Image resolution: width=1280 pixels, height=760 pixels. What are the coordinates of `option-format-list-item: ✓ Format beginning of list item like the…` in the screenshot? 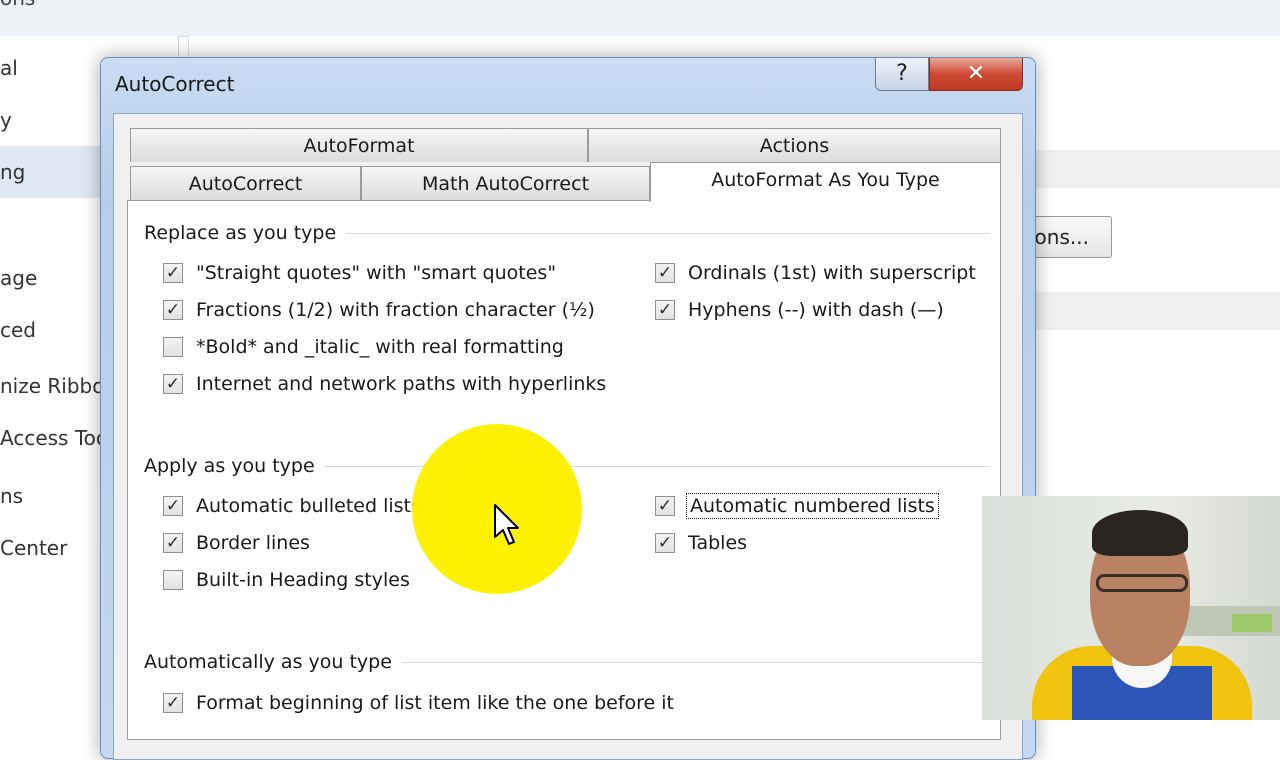 It's located at (418, 703).